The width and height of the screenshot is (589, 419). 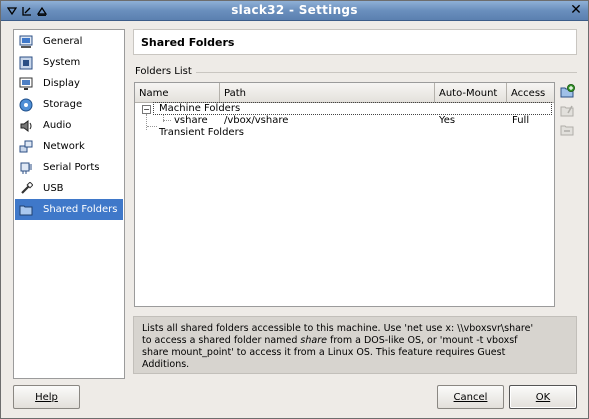 I want to click on sidebar-item-shared-folders: Shared Folders, so click(x=69, y=209).